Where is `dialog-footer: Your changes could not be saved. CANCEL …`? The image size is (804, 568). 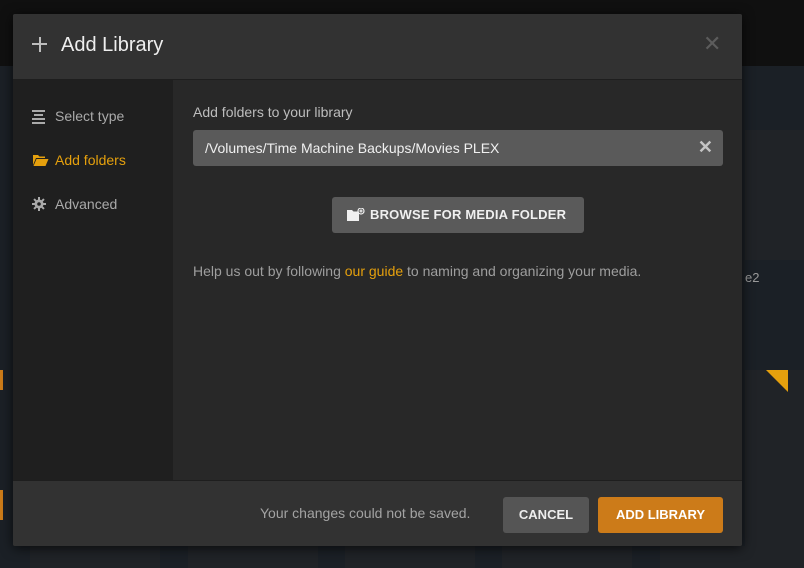 dialog-footer: Your changes could not be saved. CANCEL … is located at coordinates (377, 513).